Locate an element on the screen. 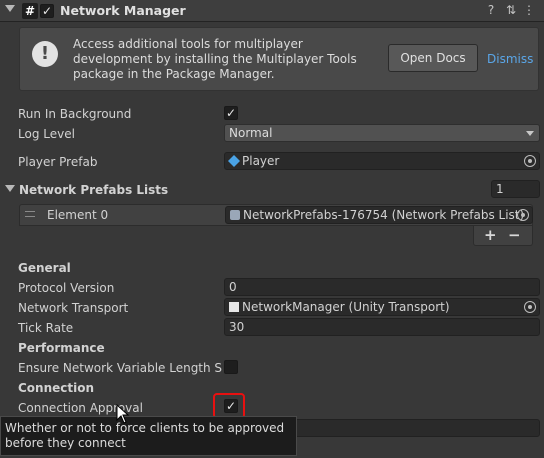 The width and height of the screenshot is (544, 458). component-header: ✓ Network Manager ? ⇅ ⋮ is located at coordinates (272, 11).